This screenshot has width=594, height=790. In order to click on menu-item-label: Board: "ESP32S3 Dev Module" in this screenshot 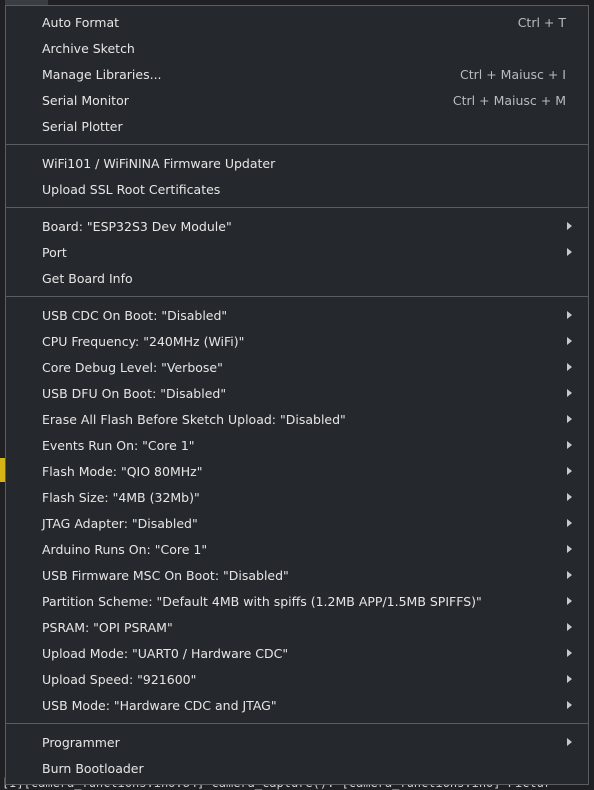, I will do `click(137, 226)`.